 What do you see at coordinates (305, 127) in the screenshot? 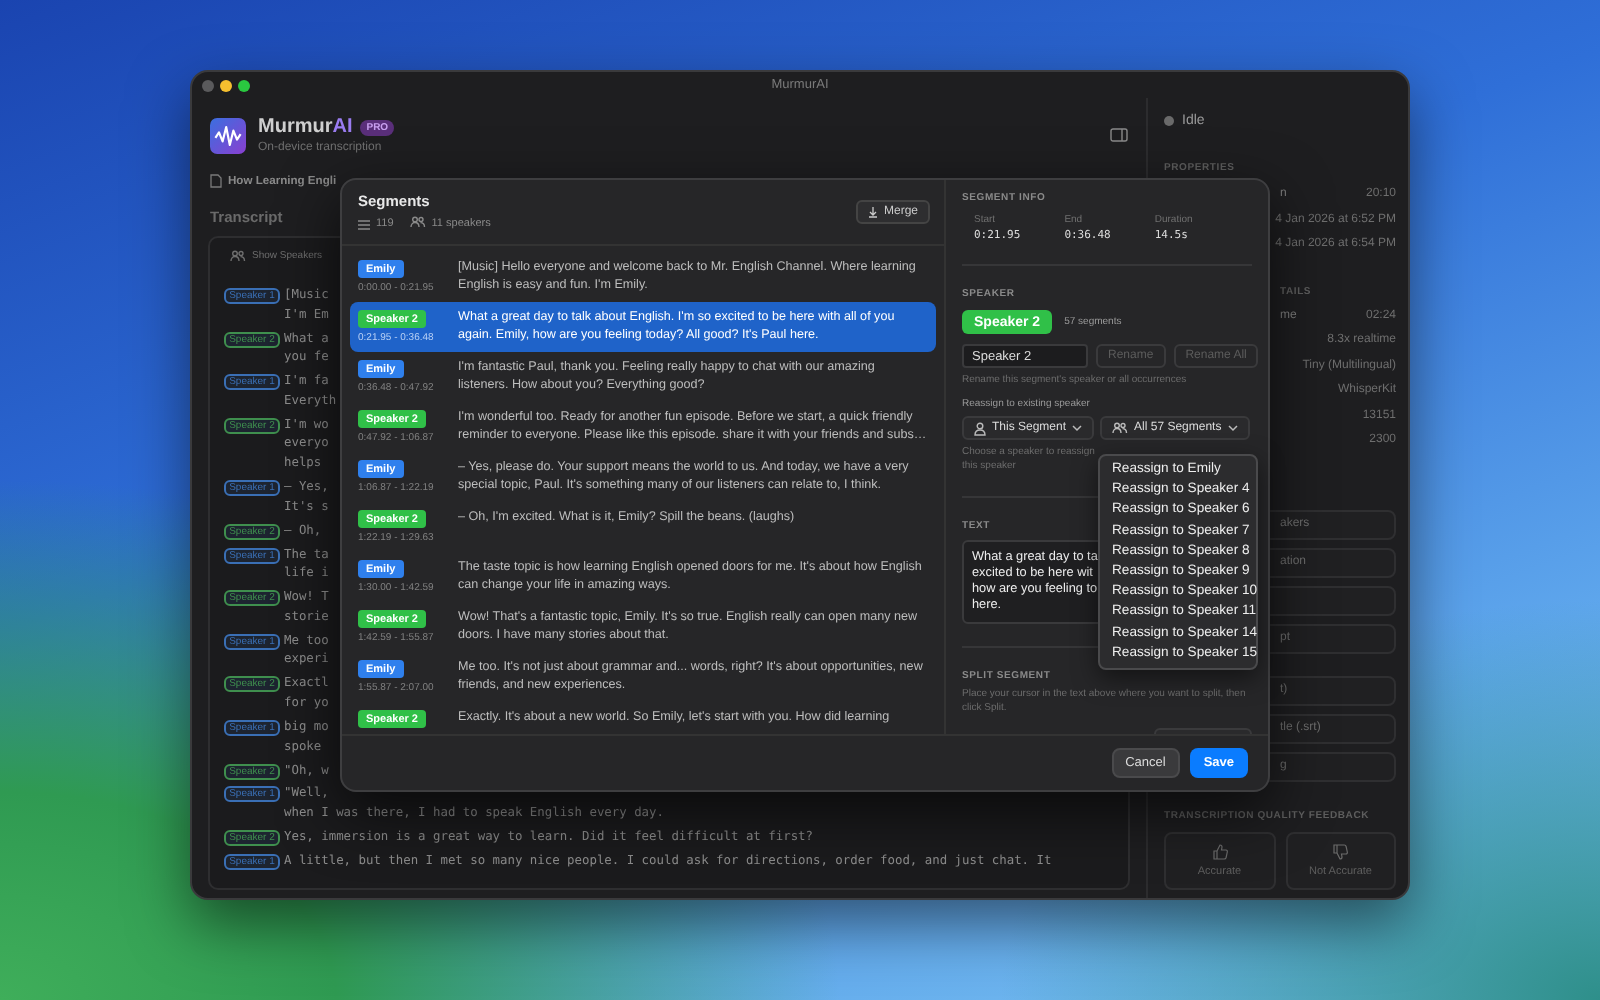
I see `app-name: MurmurAI` at bounding box center [305, 127].